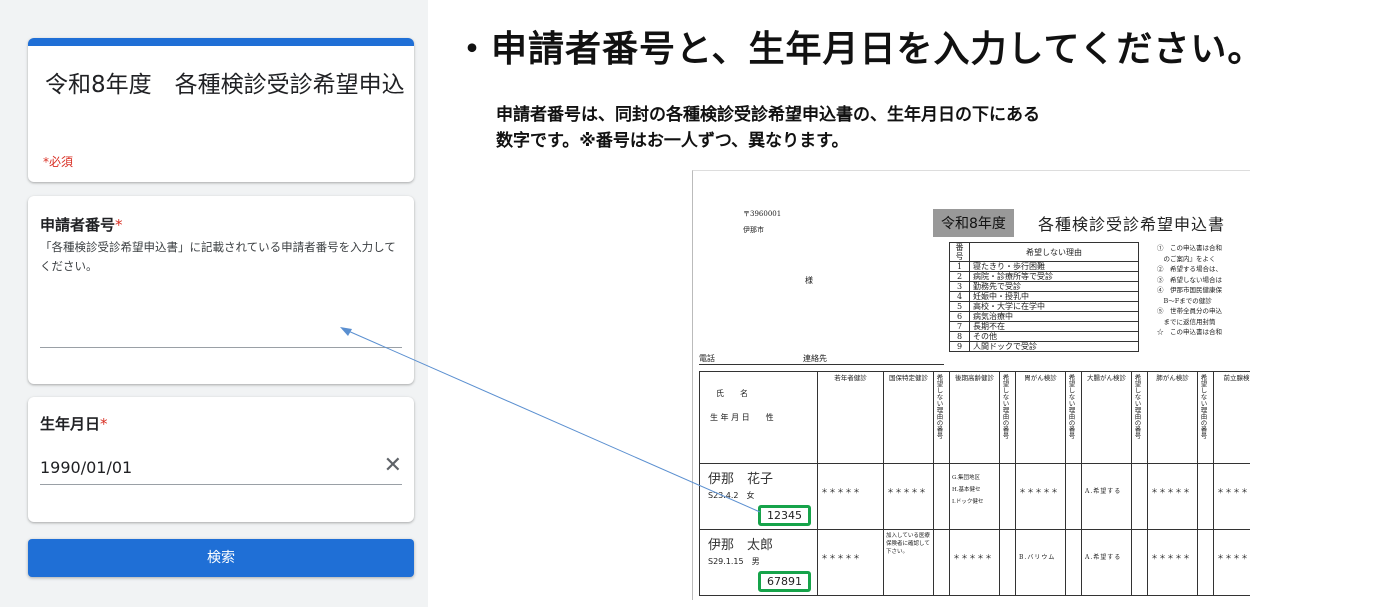 This screenshot has height=607, width=1380. Describe the element at coordinates (959, 336) in the screenshot. I see `reason-no: 8` at that location.